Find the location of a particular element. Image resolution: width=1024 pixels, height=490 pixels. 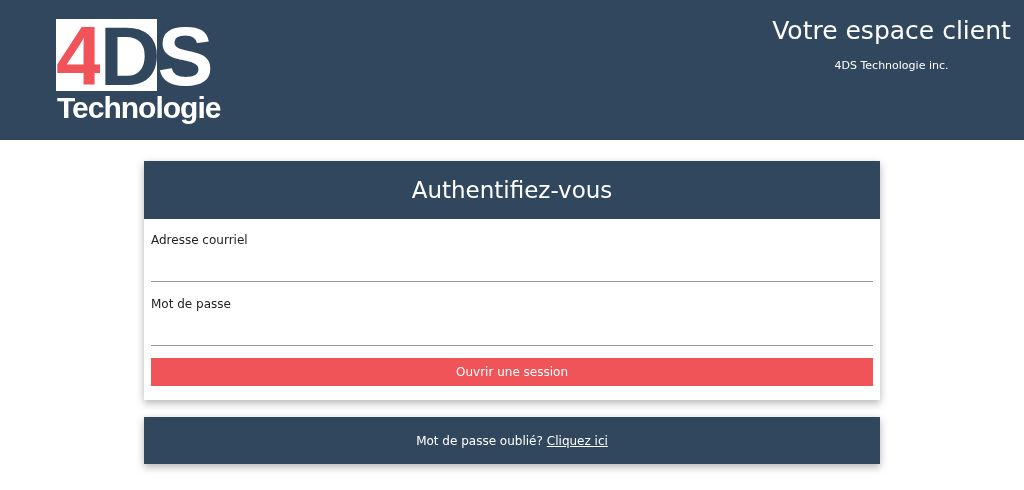

card-title: Authentifiez-vous is located at coordinates (512, 190).